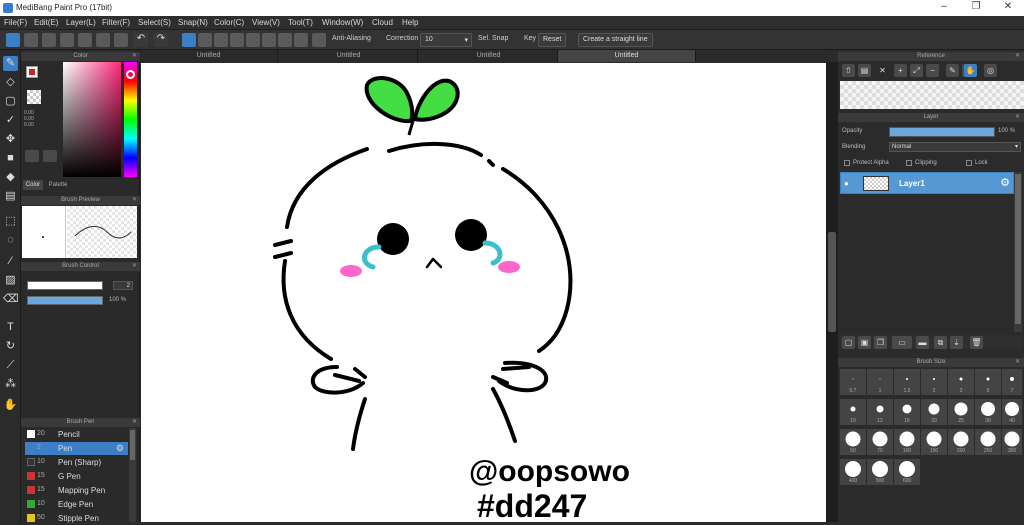  What do you see at coordinates (907, 442) in the screenshot?
I see `brush-size-cell: 100` at bounding box center [907, 442].